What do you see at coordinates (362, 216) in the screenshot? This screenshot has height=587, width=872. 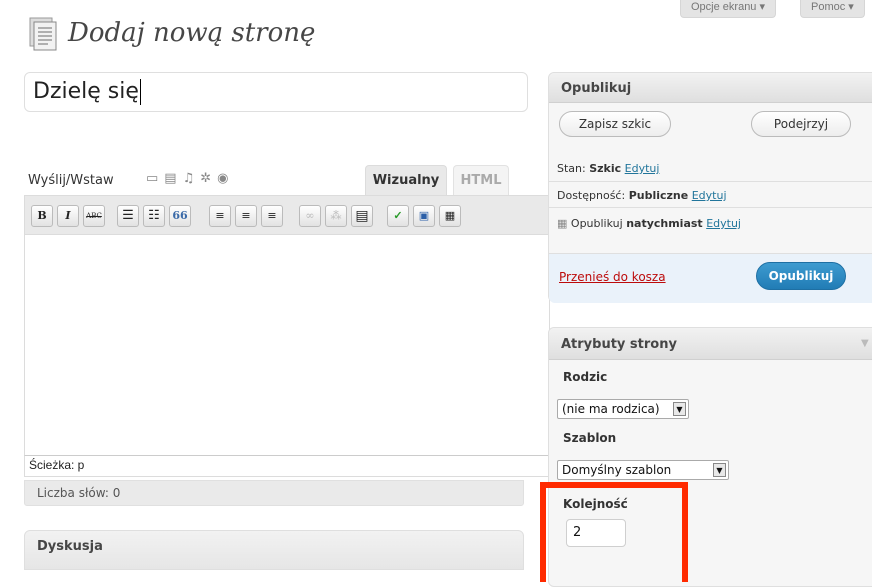 I see `more-tag-button: ▤` at bounding box center [362, 216].